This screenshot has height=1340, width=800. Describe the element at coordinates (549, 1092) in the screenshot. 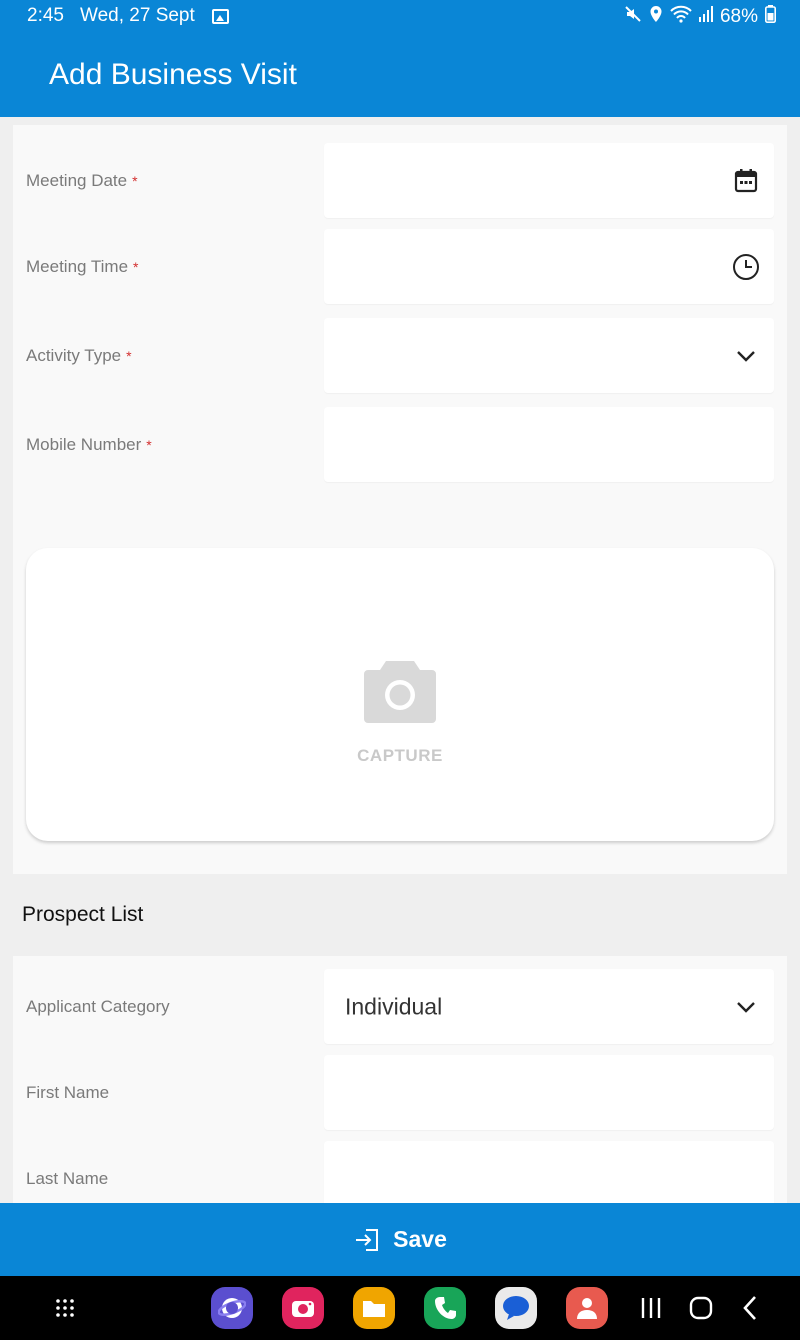

I see `first-name-input` at that location.